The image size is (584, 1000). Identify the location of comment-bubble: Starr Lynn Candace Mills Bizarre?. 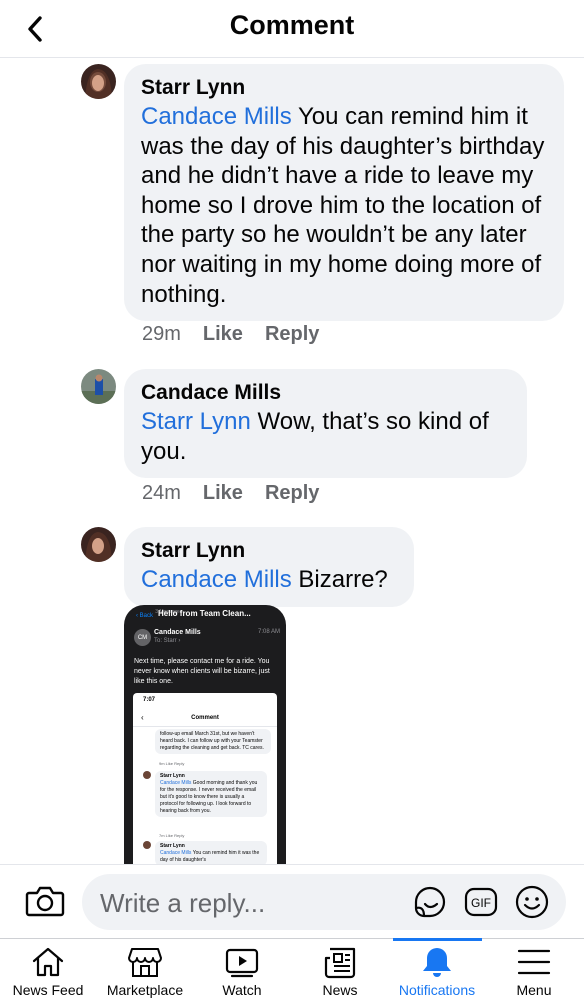
(269, 567).